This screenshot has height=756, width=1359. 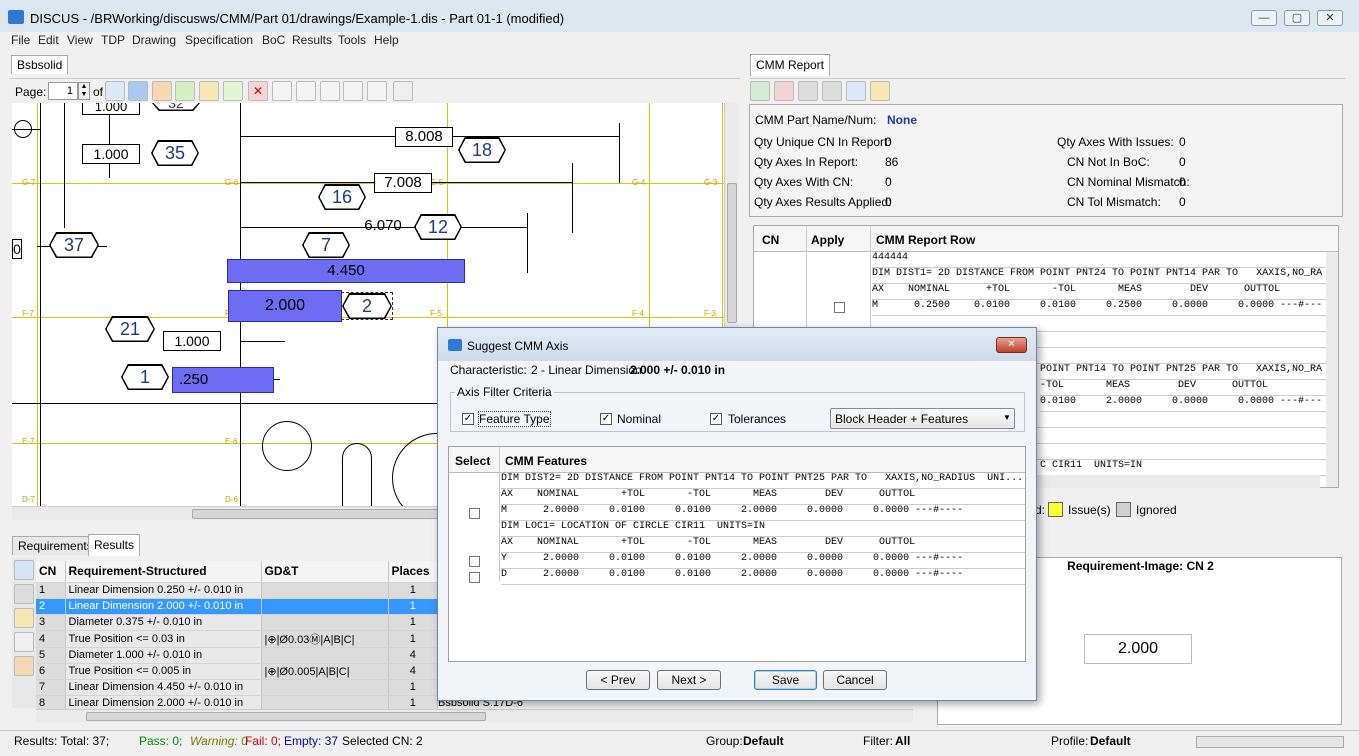 What do you see at coordinates (1264, 18) in the screenshot?
I see `minimize-button: —` at bounding box center [1264, 18].